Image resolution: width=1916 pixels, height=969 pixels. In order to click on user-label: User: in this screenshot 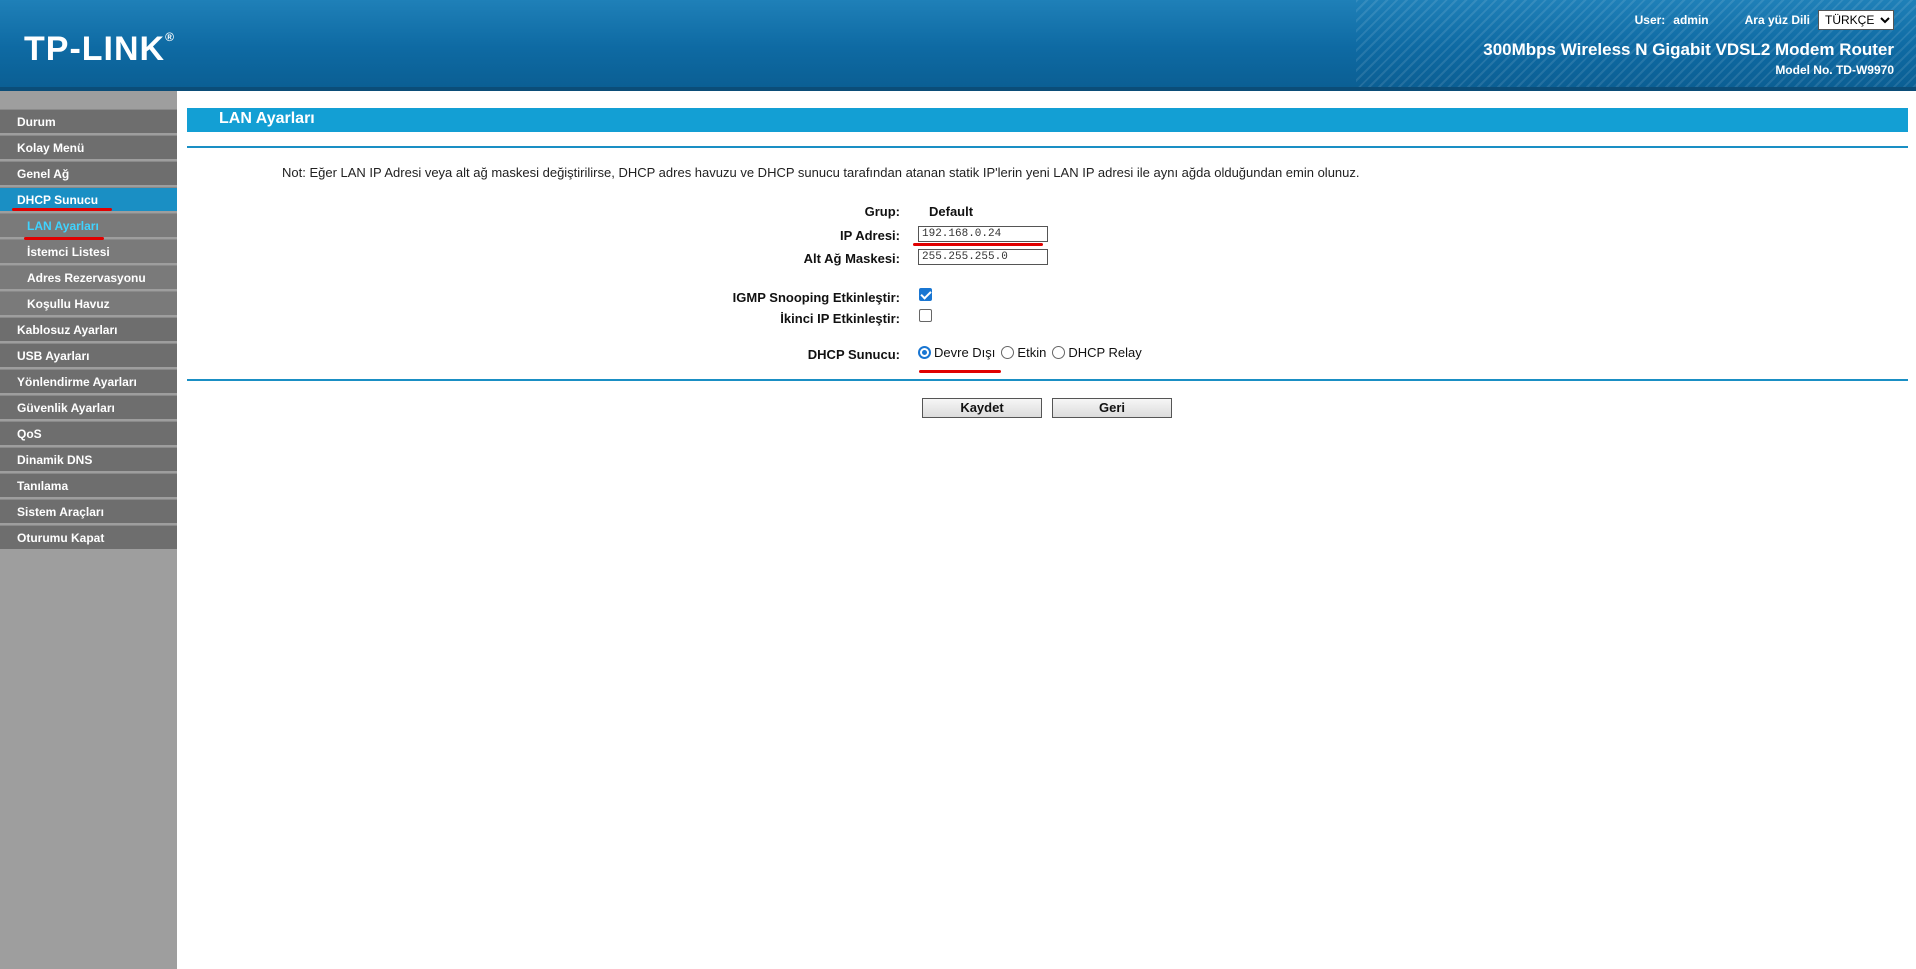, I will do `click(1650, 20)`.